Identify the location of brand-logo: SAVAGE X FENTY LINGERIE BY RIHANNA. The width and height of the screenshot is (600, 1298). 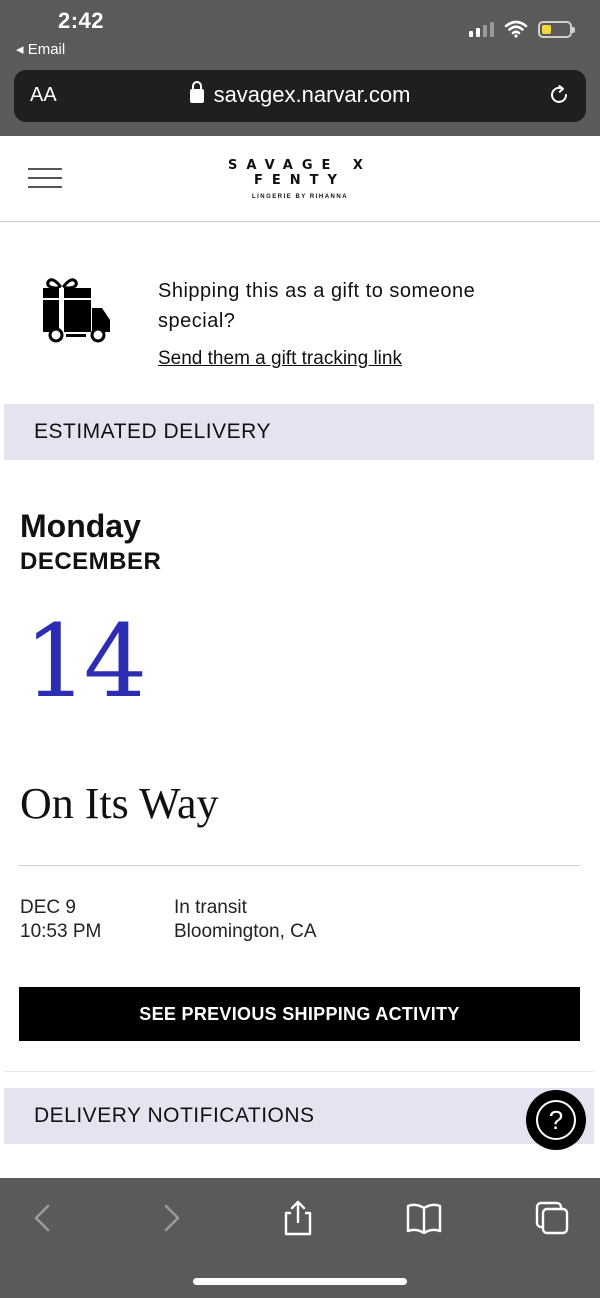
(300, 179).